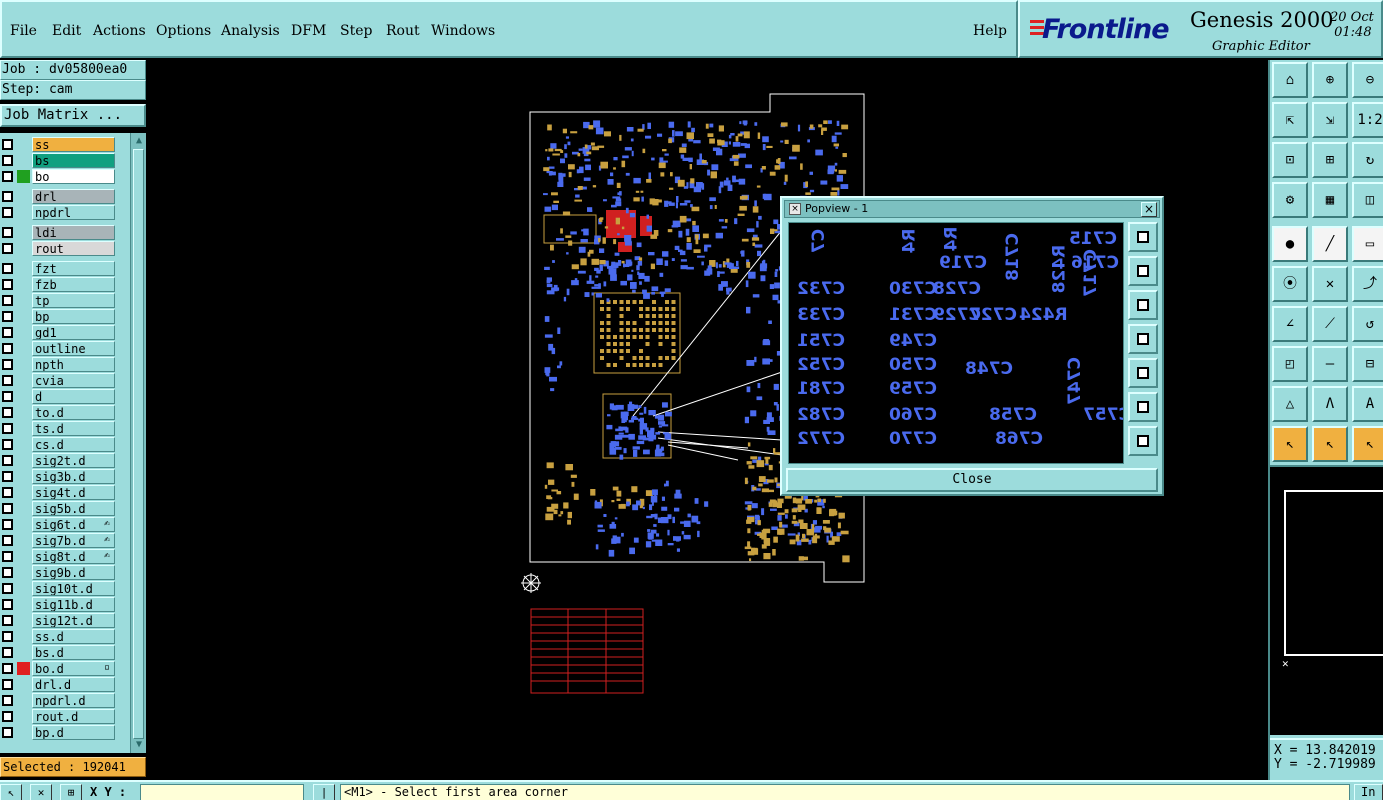 The width and height of the screenshot is (1383, 800). I want to click on layer-row: sig4t.d, so click(65, 492).